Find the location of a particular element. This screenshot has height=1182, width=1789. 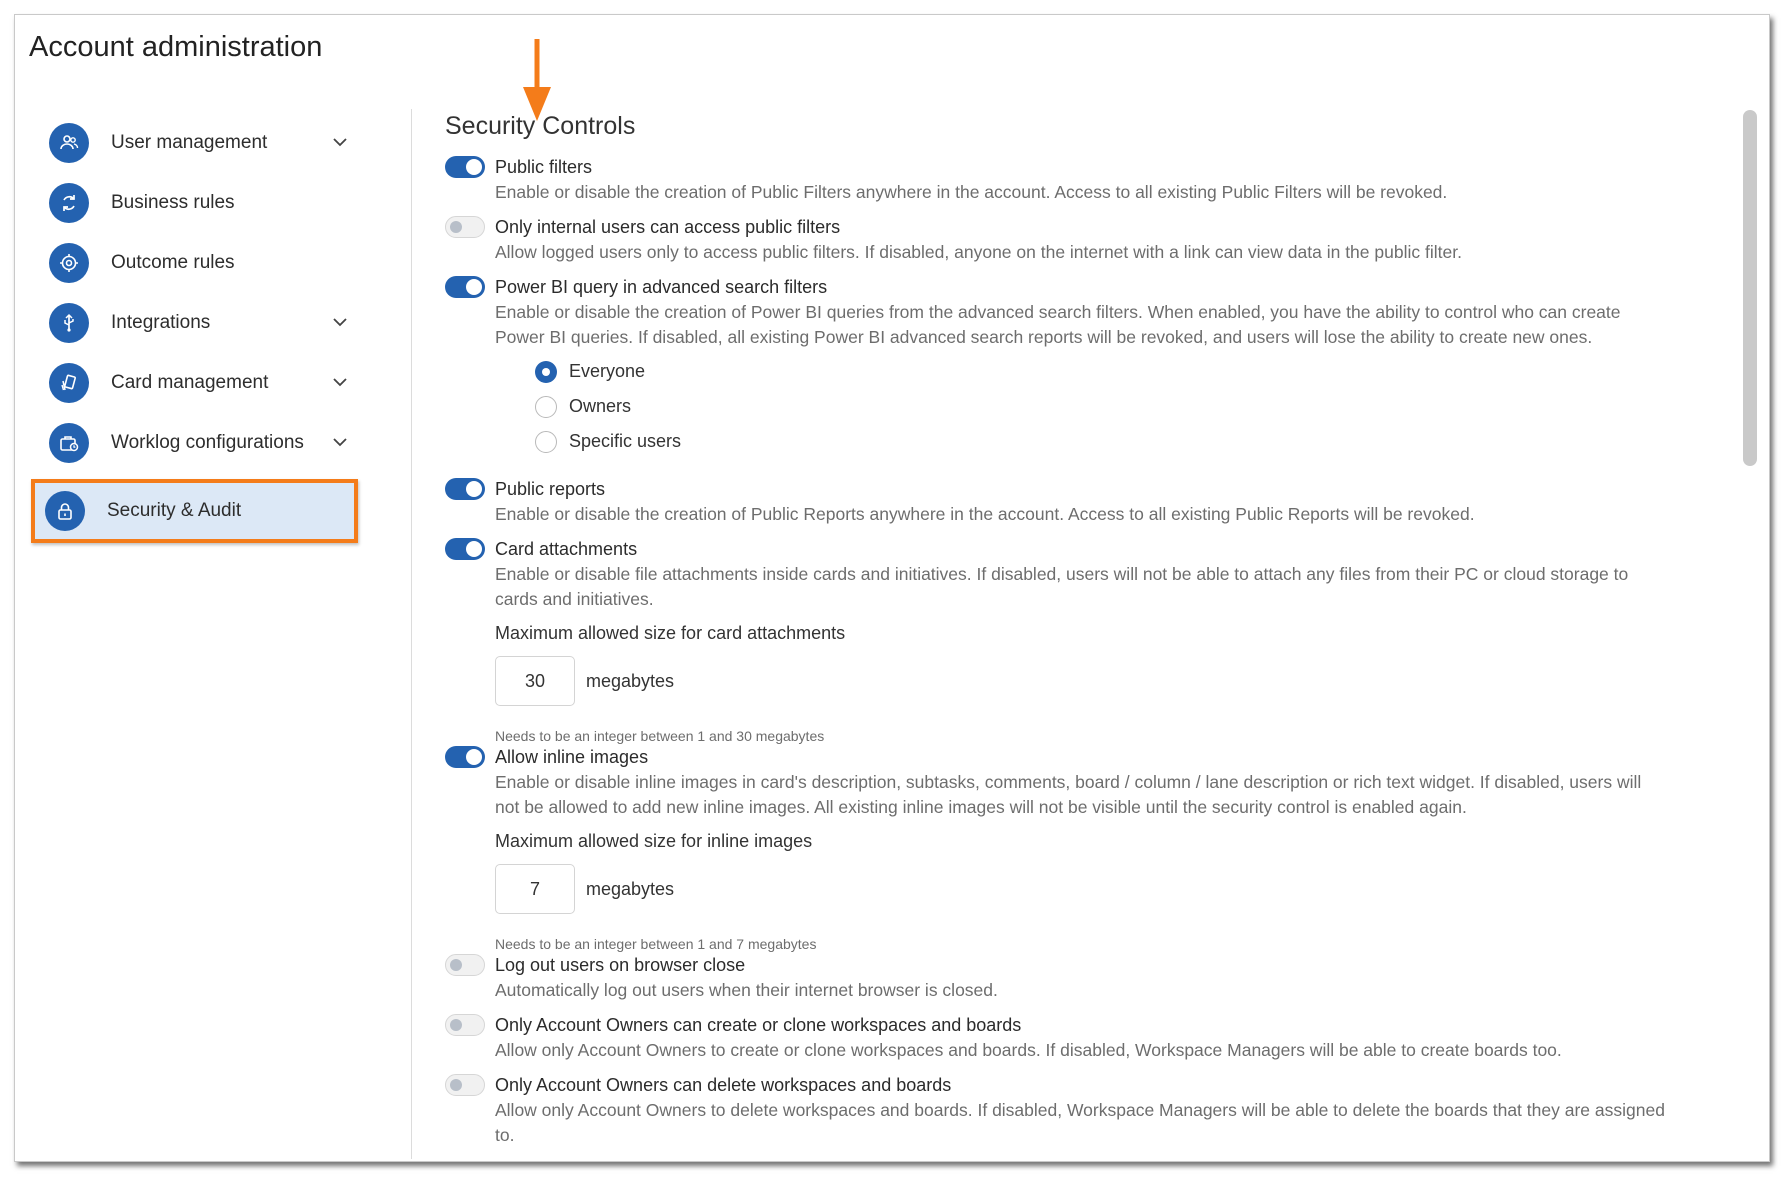

setting-title: Card attachments is located at coordinates (566, 549).